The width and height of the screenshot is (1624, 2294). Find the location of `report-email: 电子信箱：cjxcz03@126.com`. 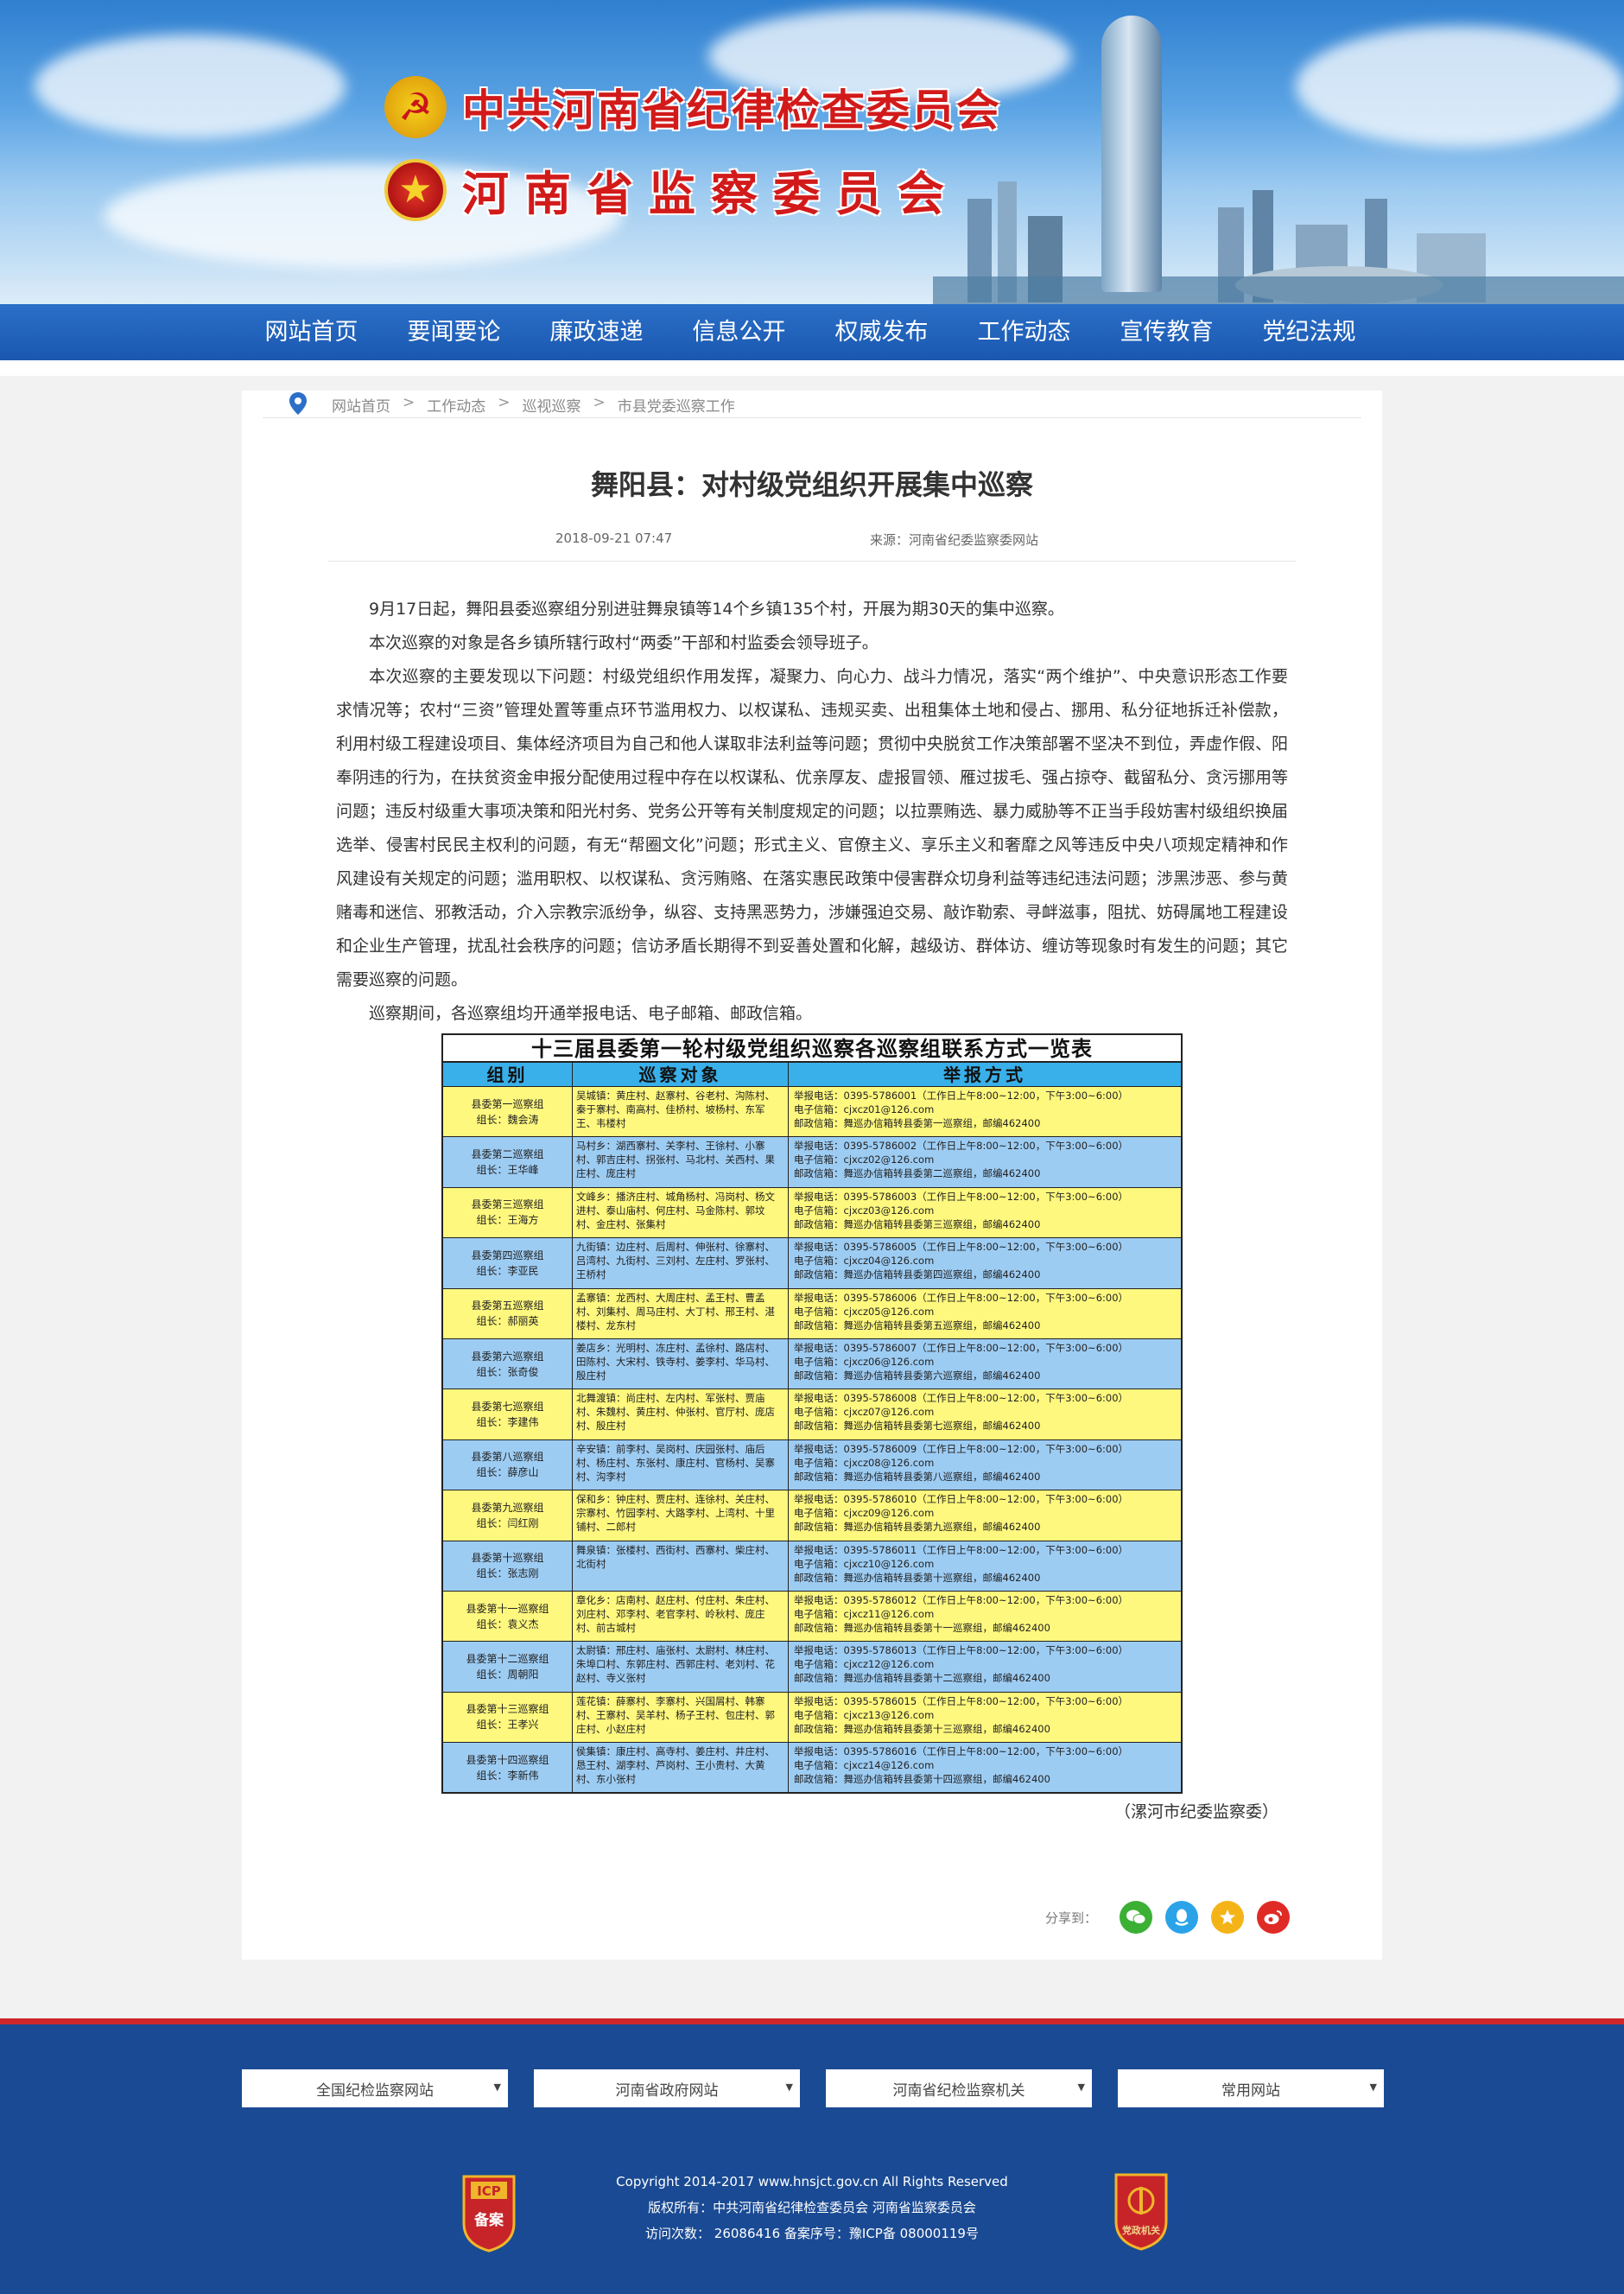

report-email: 电子信箱：cjxcz03@126.com is located at coordinates (865, 1211).